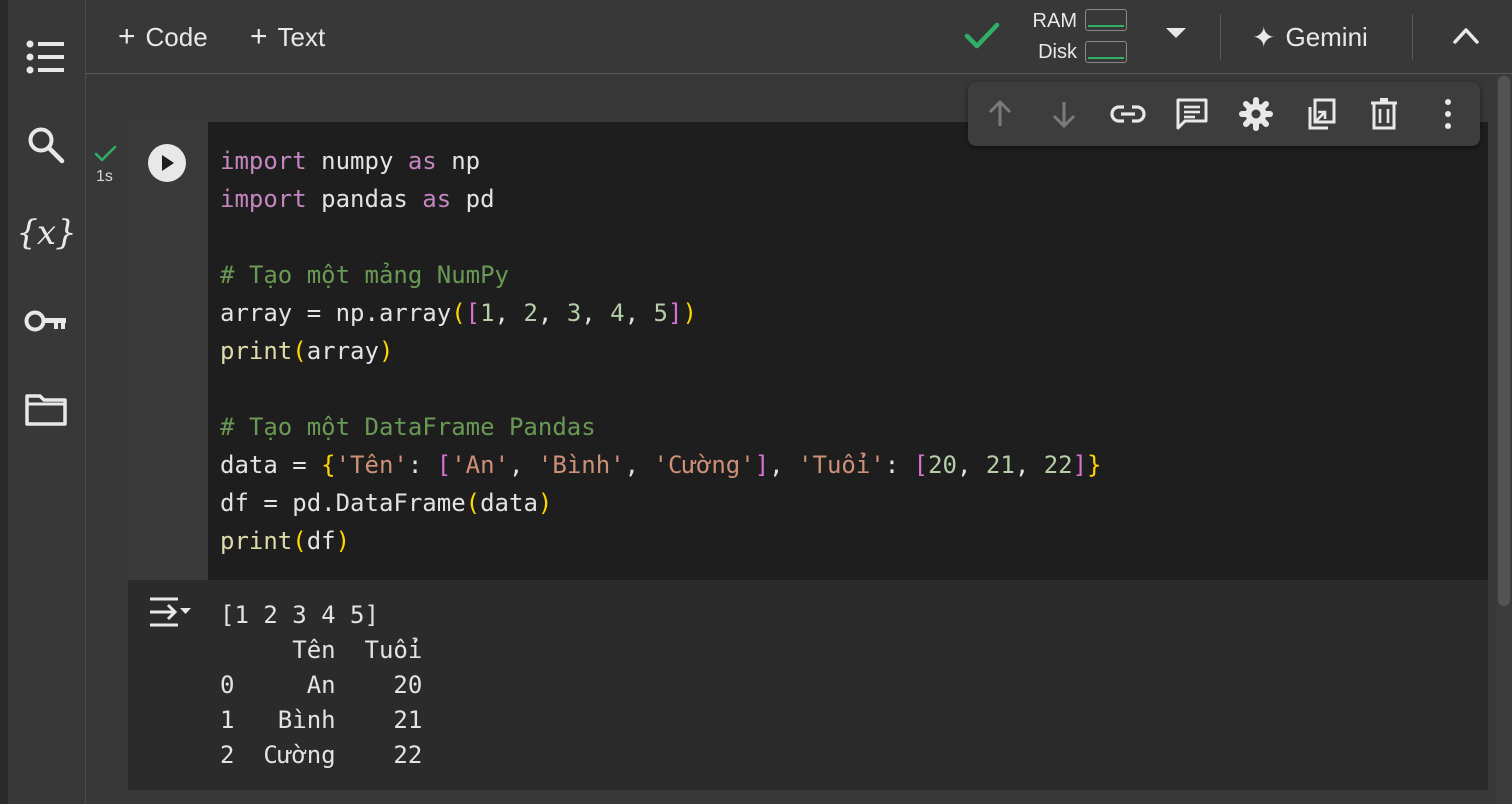 The width and height of the screenshot is (1512, 804). I want to click on list-icon, so click(45, 57).